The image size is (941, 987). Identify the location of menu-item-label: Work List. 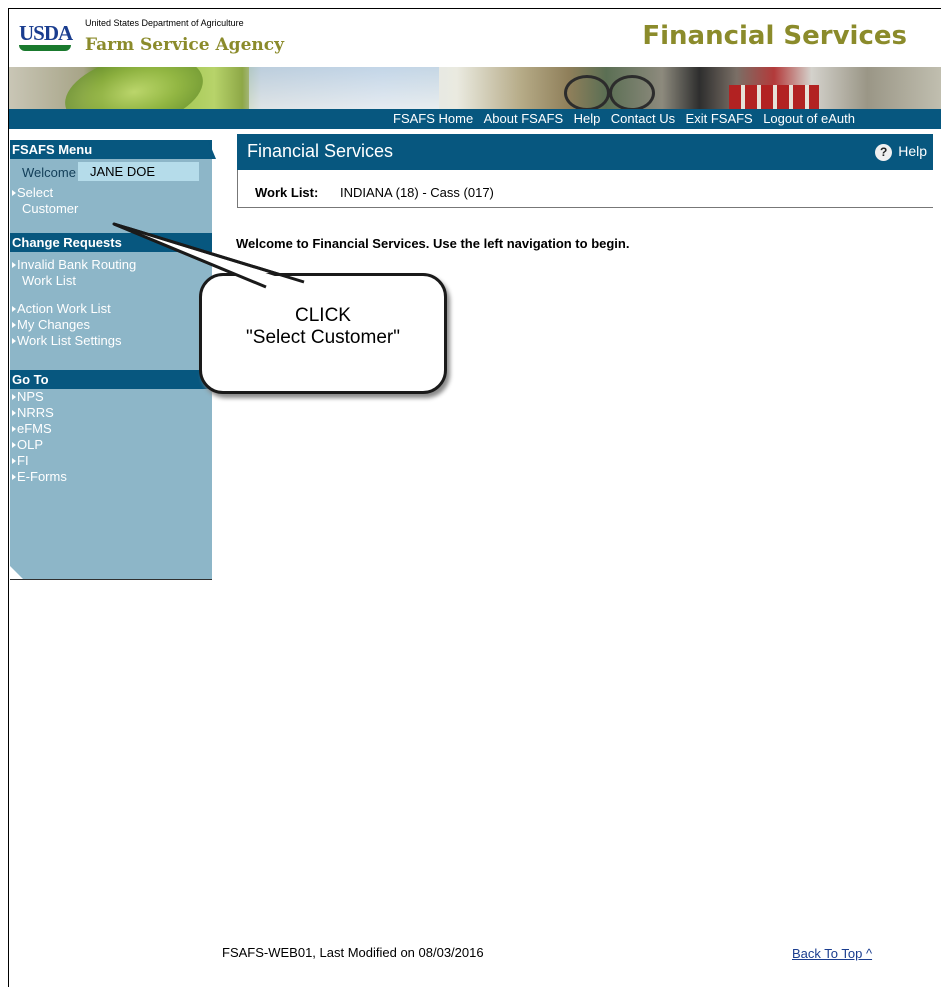
(49, 280).